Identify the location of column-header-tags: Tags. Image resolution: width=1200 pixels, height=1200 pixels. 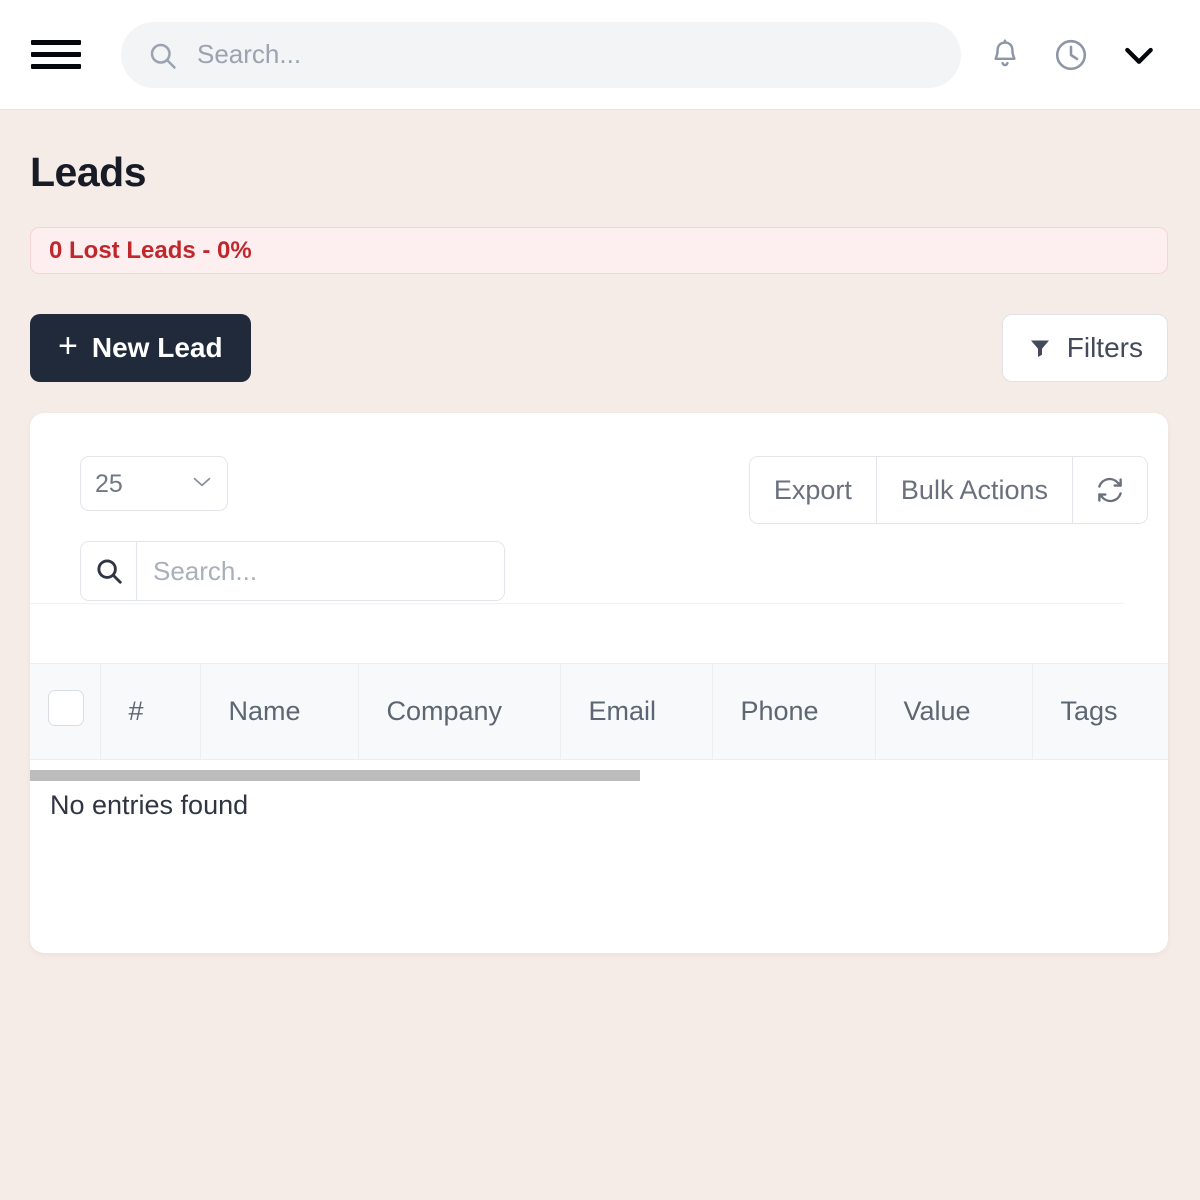
(1100, 711).